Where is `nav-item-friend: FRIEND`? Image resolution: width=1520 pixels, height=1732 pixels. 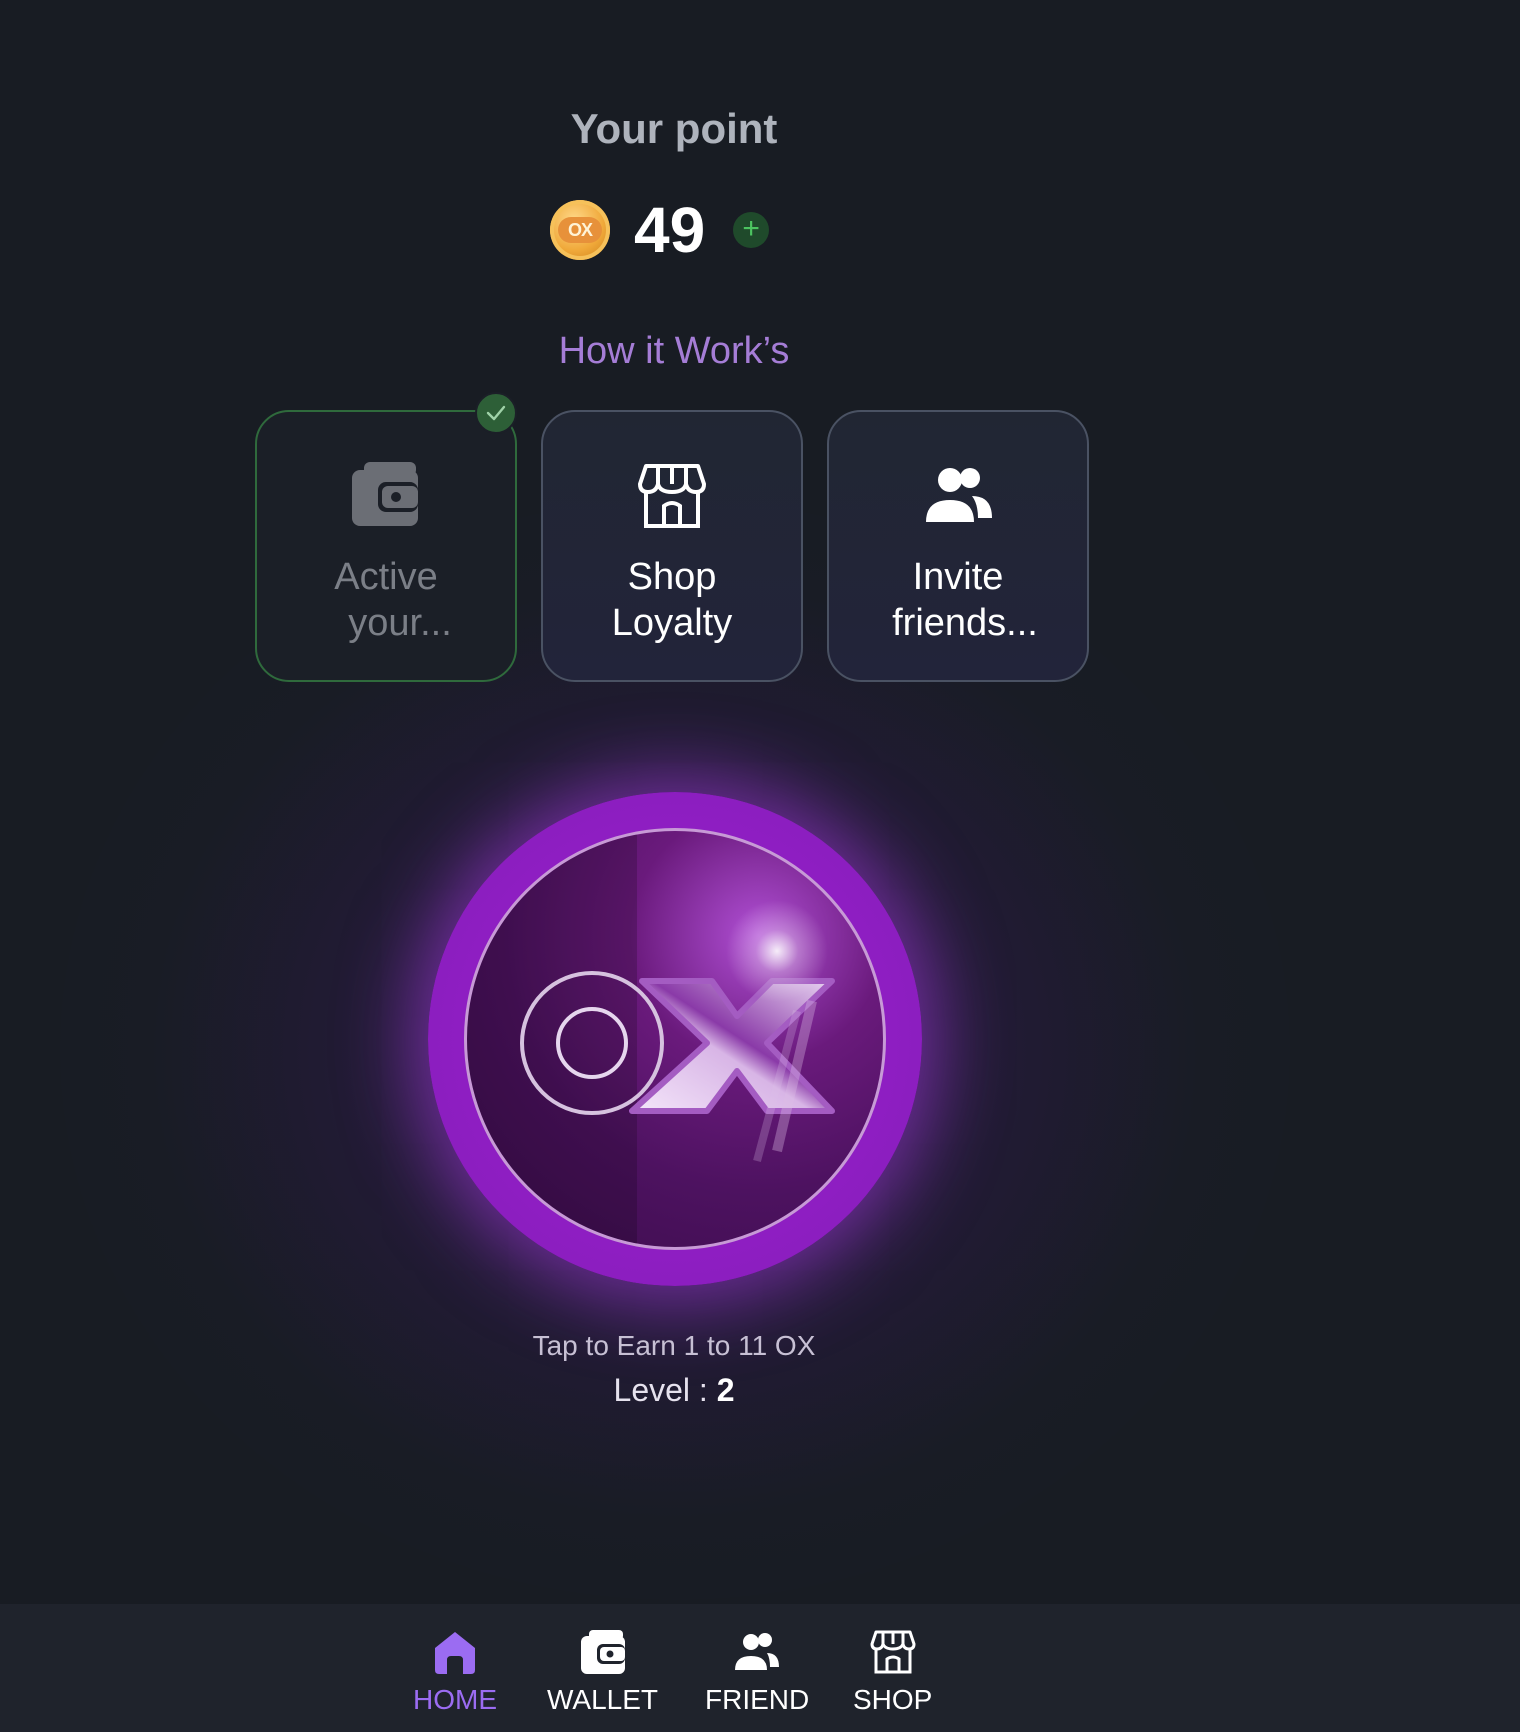
nav-item-friend: FRIEND is located at coordinates (757, 1672).